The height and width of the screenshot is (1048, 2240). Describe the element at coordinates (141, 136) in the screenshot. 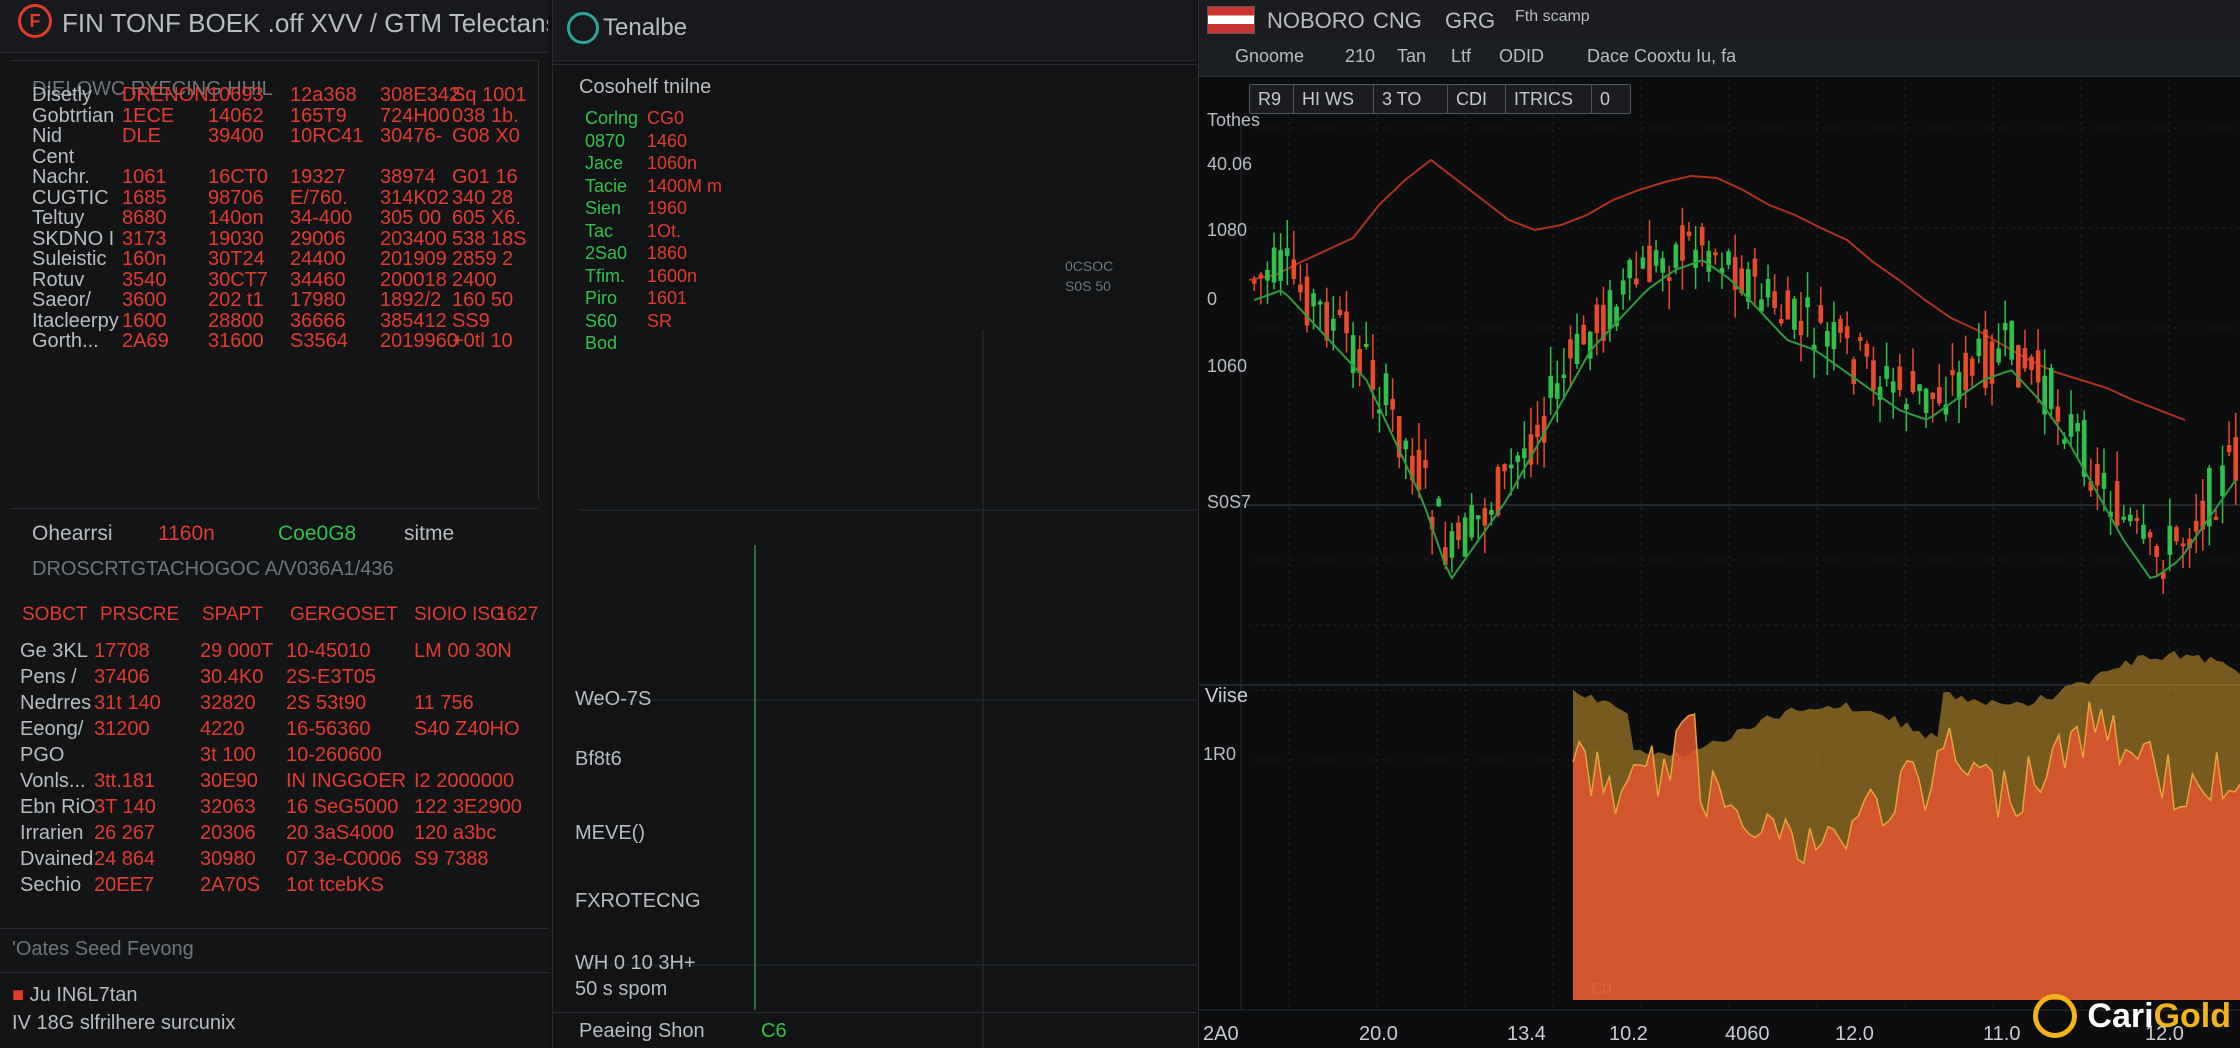

I see `top-table-cell: DLE` at that location.